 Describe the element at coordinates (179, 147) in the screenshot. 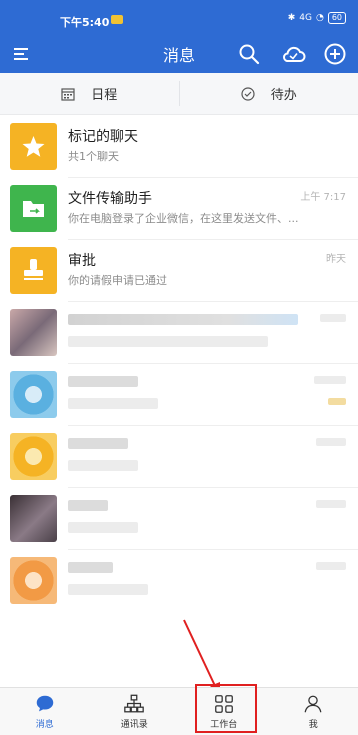

I see `conversation-item: 标记的聊天 共1个聊天` at that location.